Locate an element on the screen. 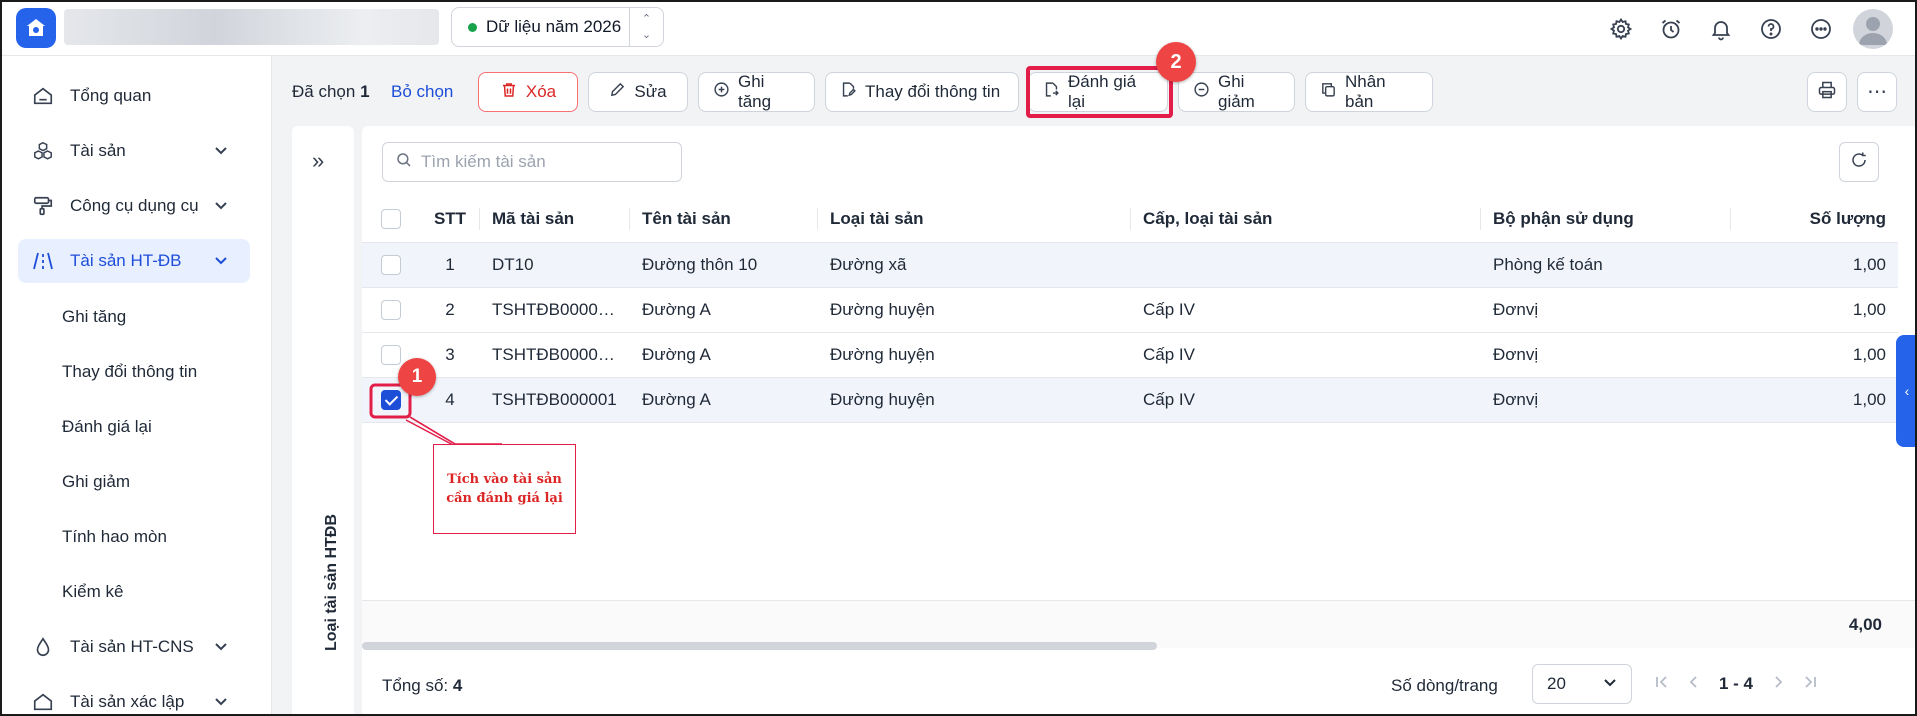  increase-button: Ghi tăng is located at coordinates (756, 92).